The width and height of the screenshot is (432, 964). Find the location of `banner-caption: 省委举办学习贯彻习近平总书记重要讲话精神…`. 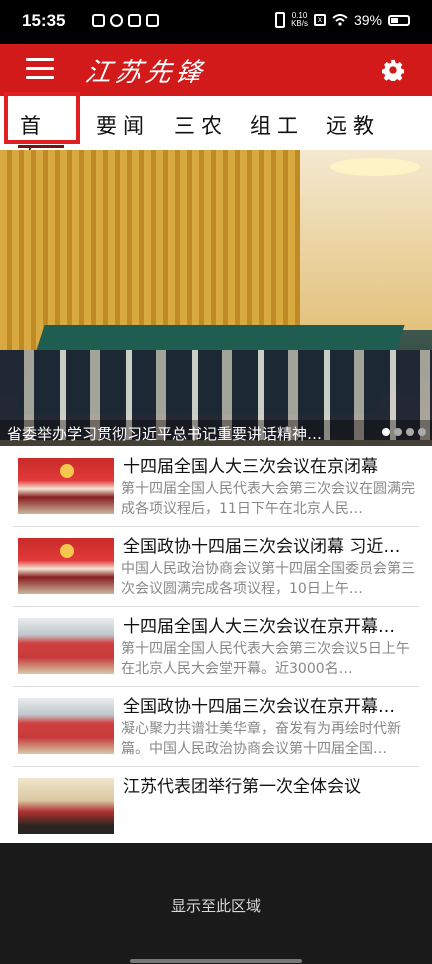

banner-caption: 省委举办学习贯彻习近平总书记重要讲话精神… is located at coordinates (165, 434).